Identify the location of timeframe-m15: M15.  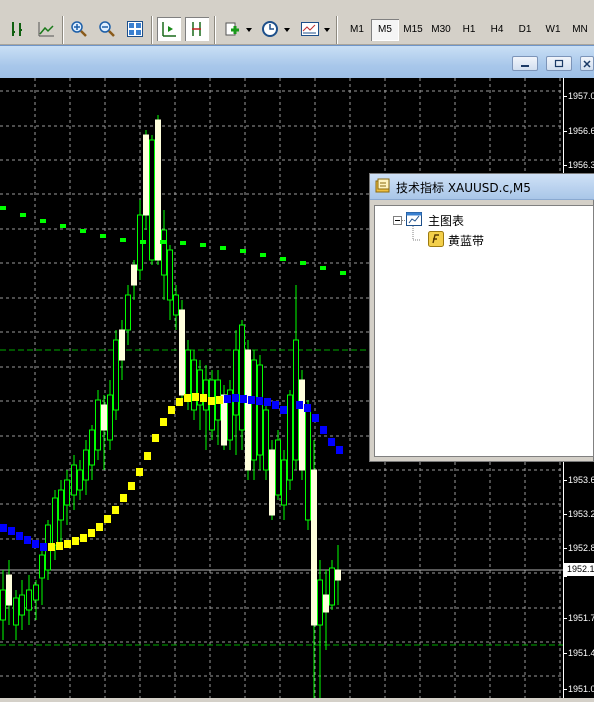
(413, 30).